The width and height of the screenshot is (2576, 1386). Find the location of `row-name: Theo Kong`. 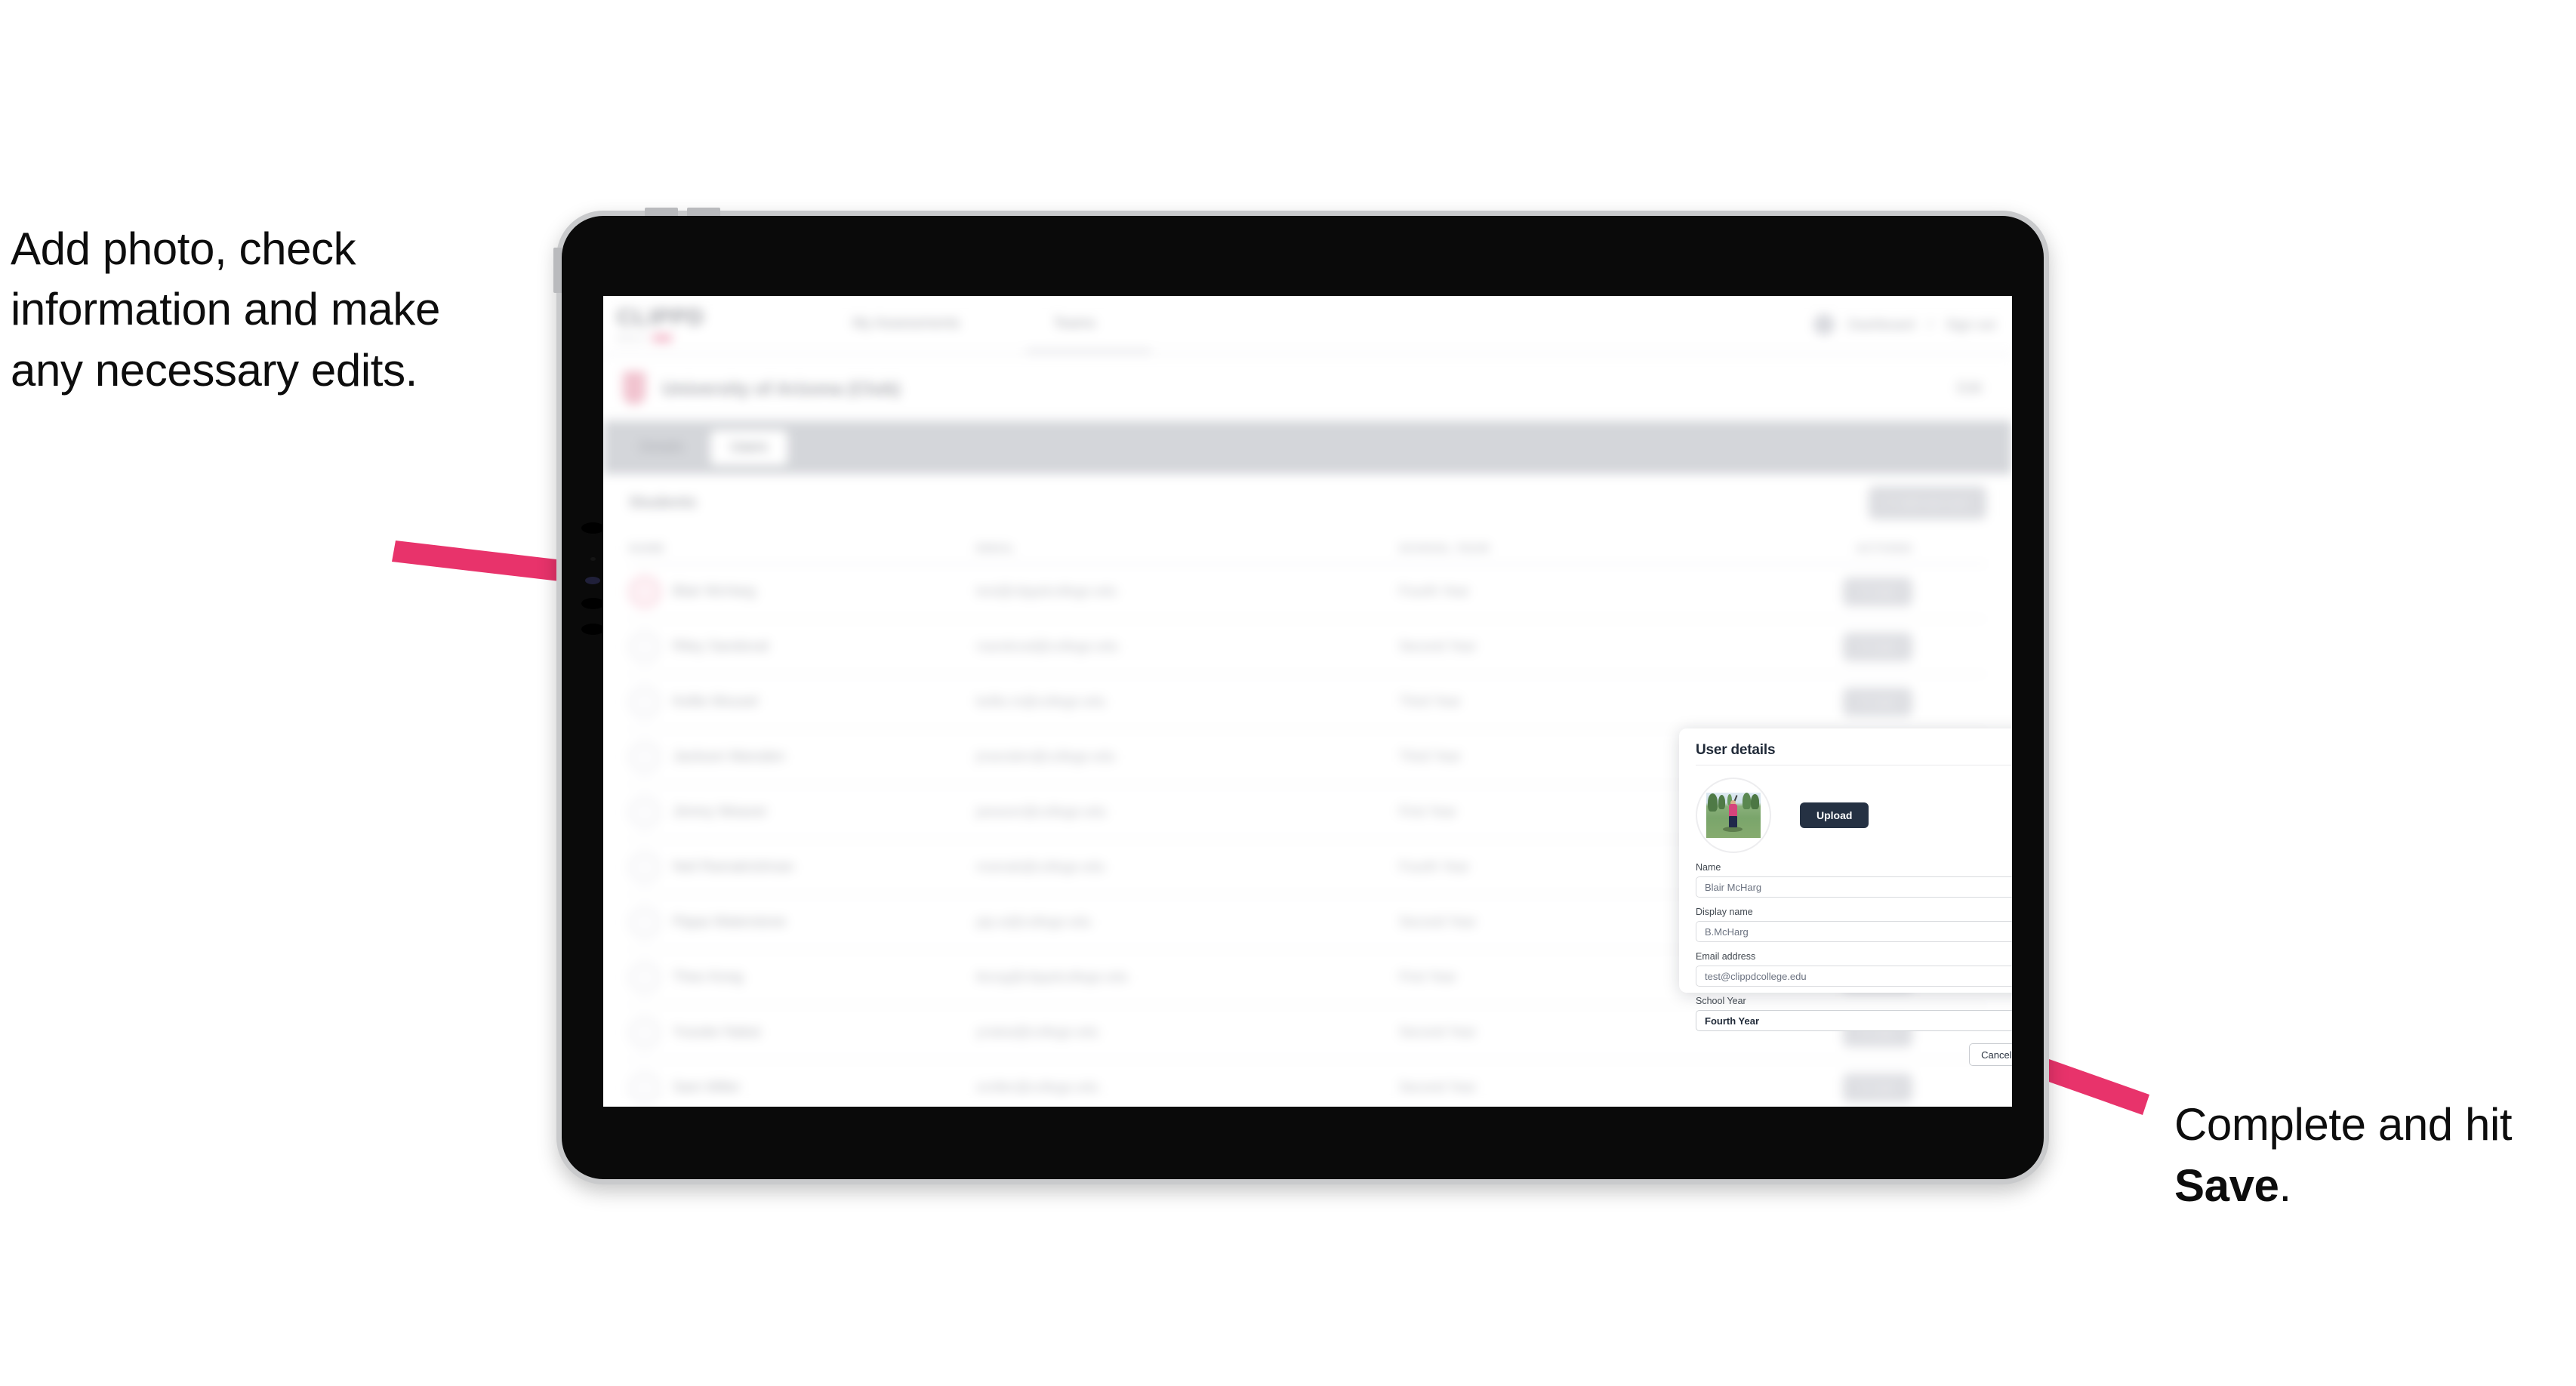

row-name: Theo Kong is located at coordinates (708, 977).